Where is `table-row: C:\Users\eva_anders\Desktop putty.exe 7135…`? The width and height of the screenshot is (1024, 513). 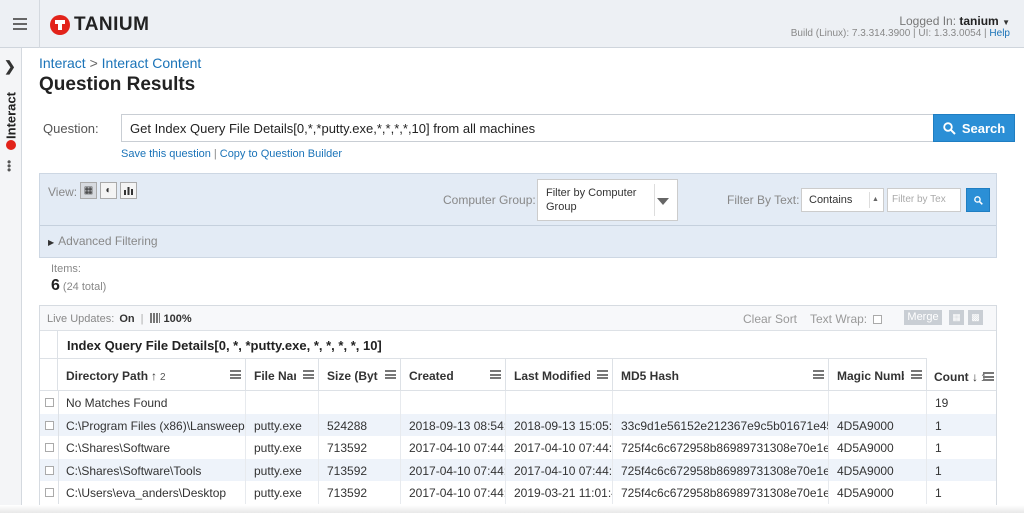
table-row: C:\Users\eva_anders\Desktop putty.exe 7135… is located at coordinates (518, 492).